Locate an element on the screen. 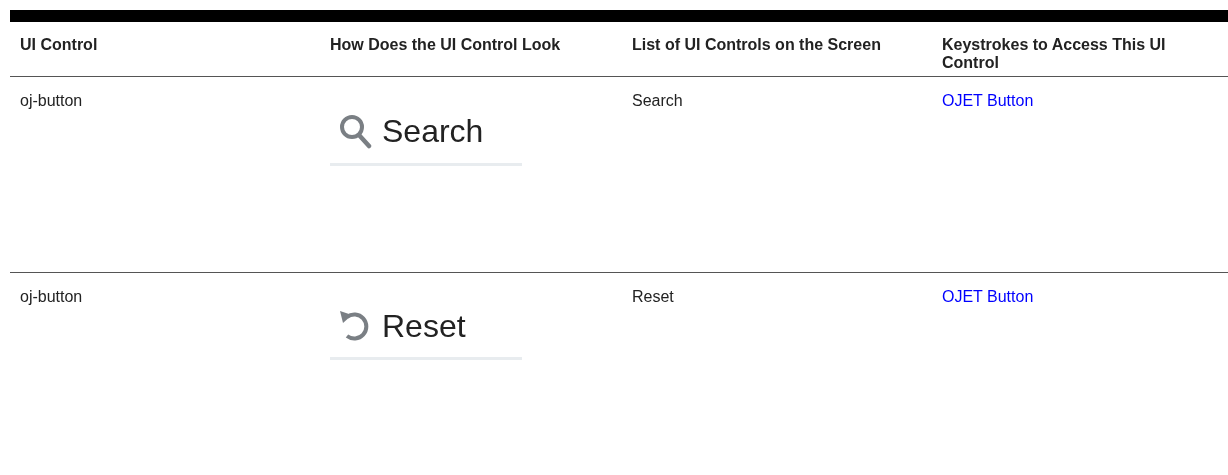 This screenshot has height=475, width=1228. table-cell-text: Reset is located at coordinates (653, 297).